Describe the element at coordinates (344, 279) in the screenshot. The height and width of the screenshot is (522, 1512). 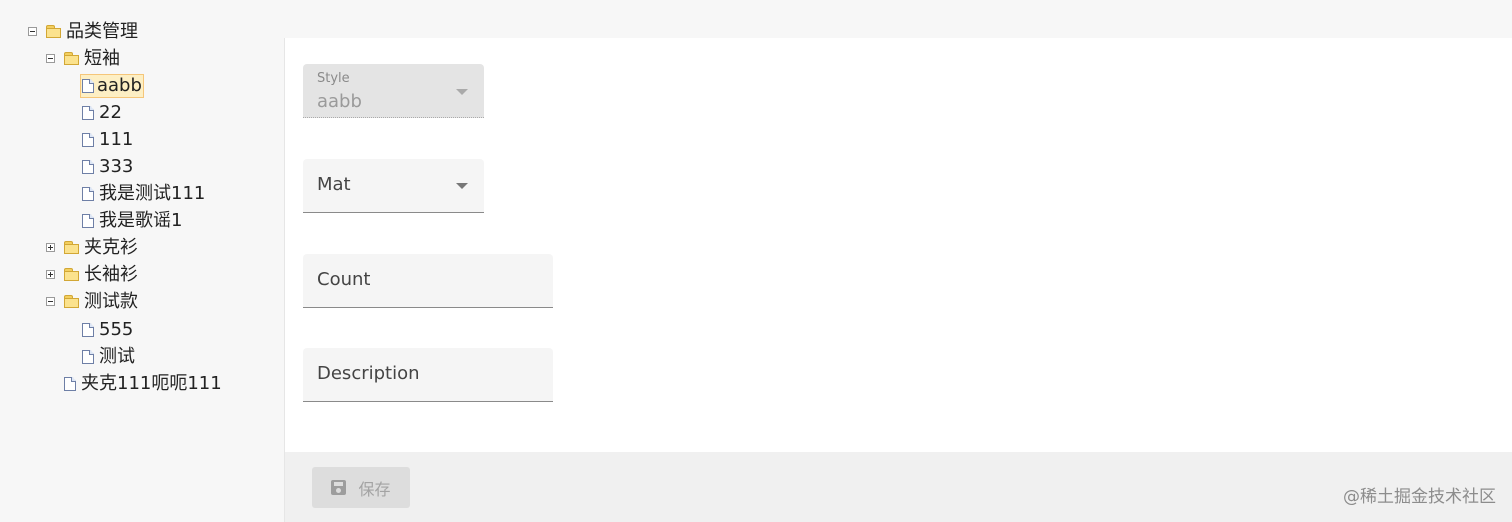
I see `count-input-placeholder: Count` at that location.